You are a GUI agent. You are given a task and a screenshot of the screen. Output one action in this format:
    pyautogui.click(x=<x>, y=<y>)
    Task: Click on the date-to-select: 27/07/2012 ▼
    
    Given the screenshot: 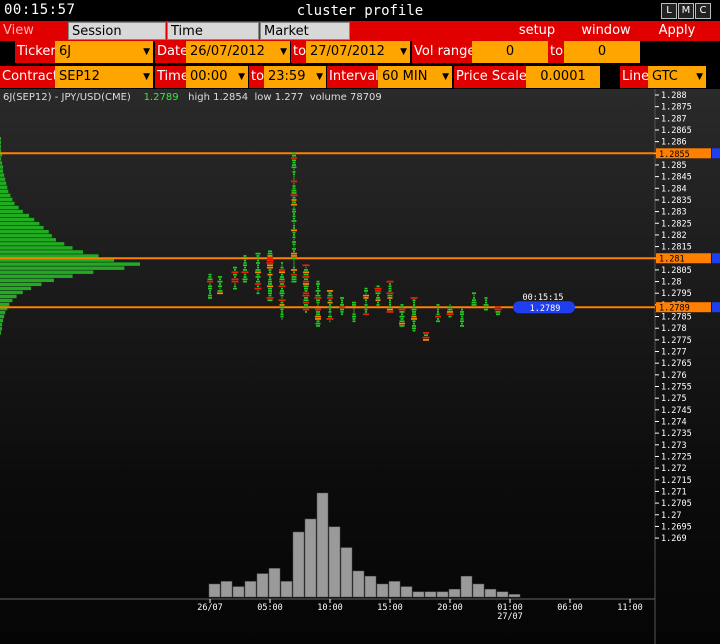 What is the action you would take?
    pyautogui.click(x=358, y=52)
    